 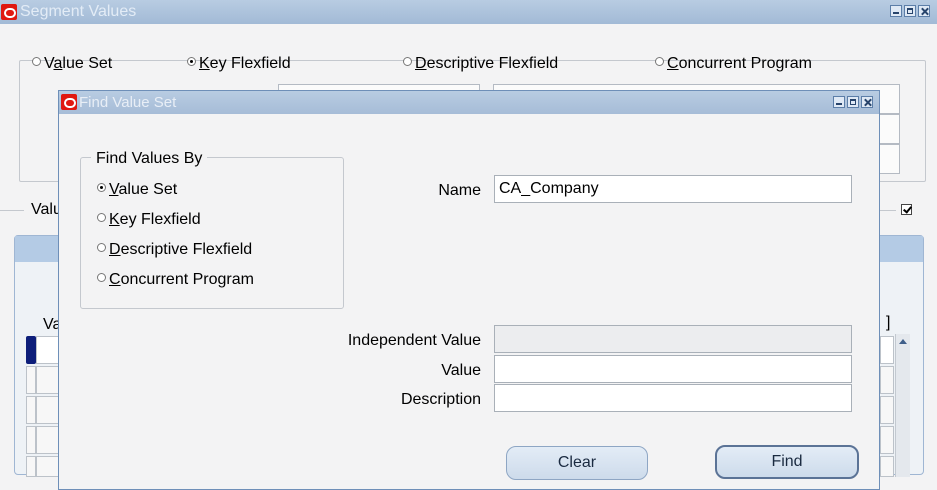 I want to click on description-input, so click(x=673, y=398).